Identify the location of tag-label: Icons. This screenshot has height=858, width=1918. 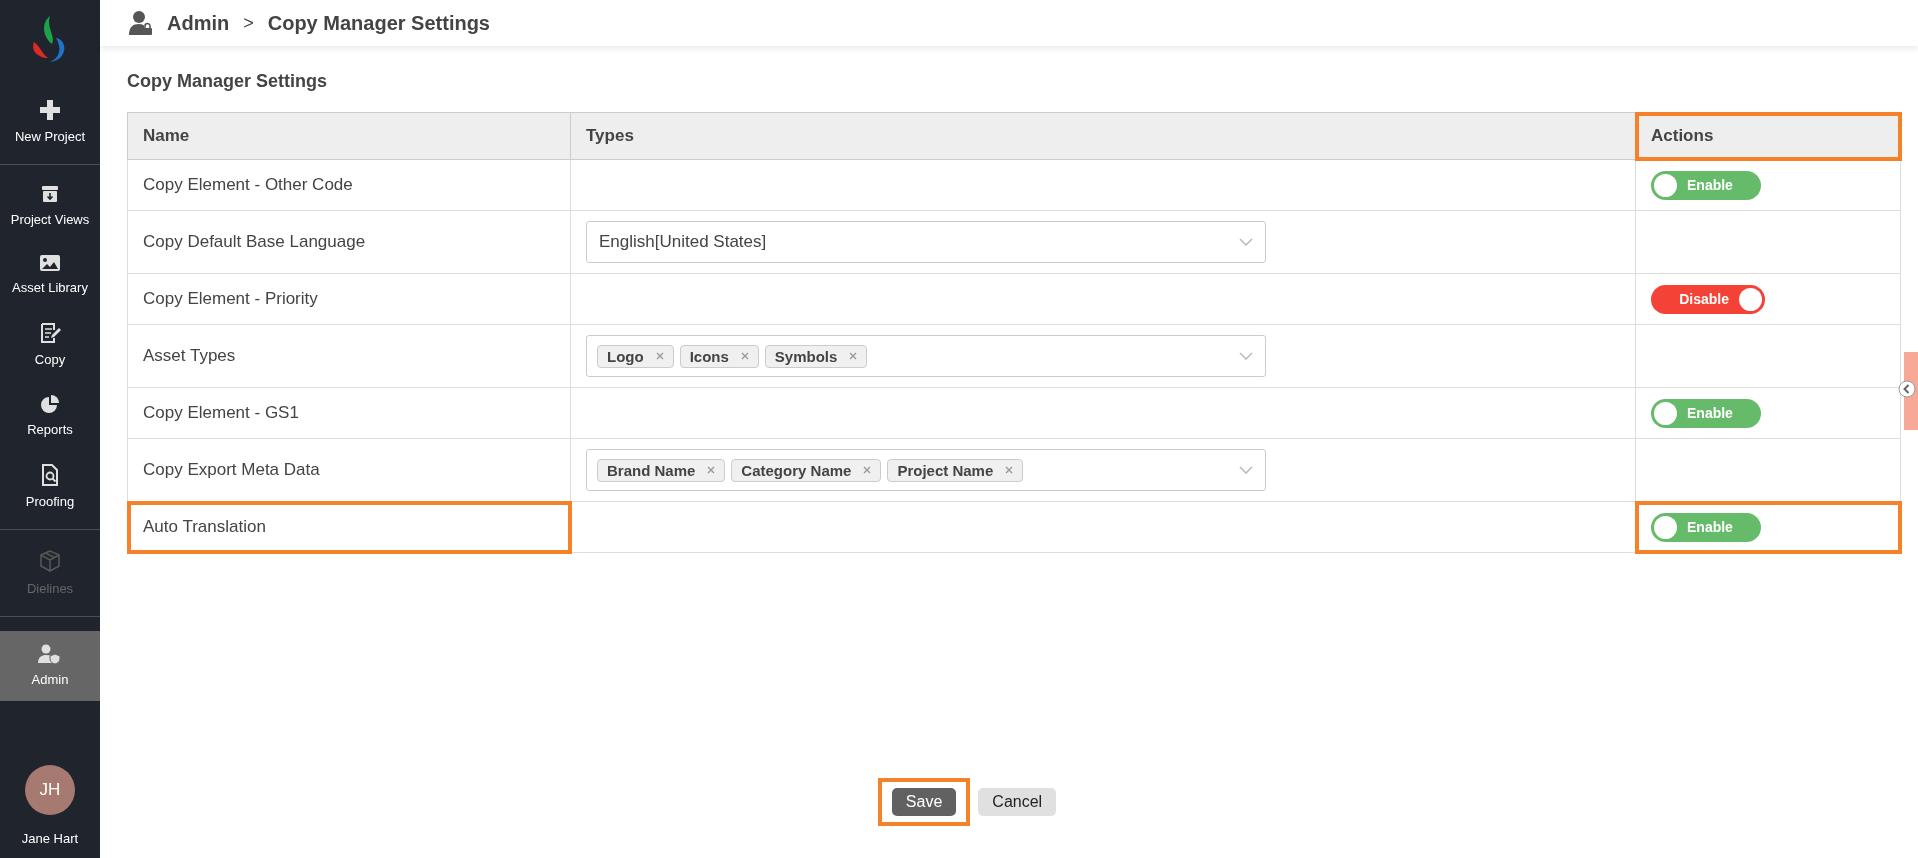
(709, 356).